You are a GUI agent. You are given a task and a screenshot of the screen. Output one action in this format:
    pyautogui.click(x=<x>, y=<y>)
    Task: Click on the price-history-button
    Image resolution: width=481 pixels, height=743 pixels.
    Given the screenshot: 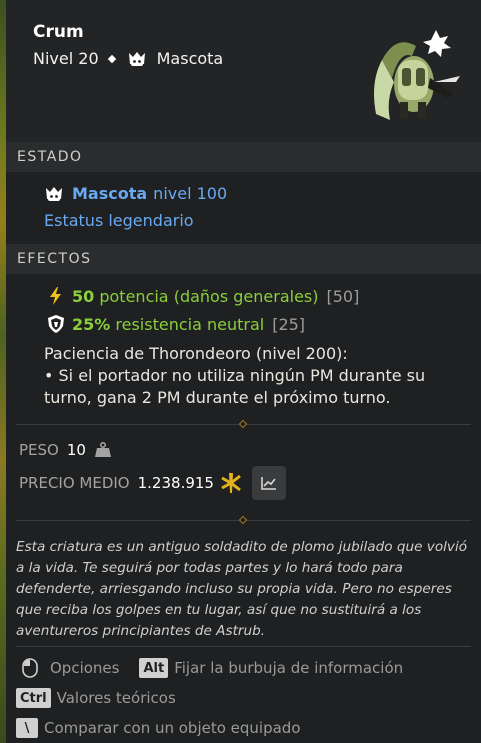 What is the action you would take?
    pyautogui.click(x=268, y=483)
    